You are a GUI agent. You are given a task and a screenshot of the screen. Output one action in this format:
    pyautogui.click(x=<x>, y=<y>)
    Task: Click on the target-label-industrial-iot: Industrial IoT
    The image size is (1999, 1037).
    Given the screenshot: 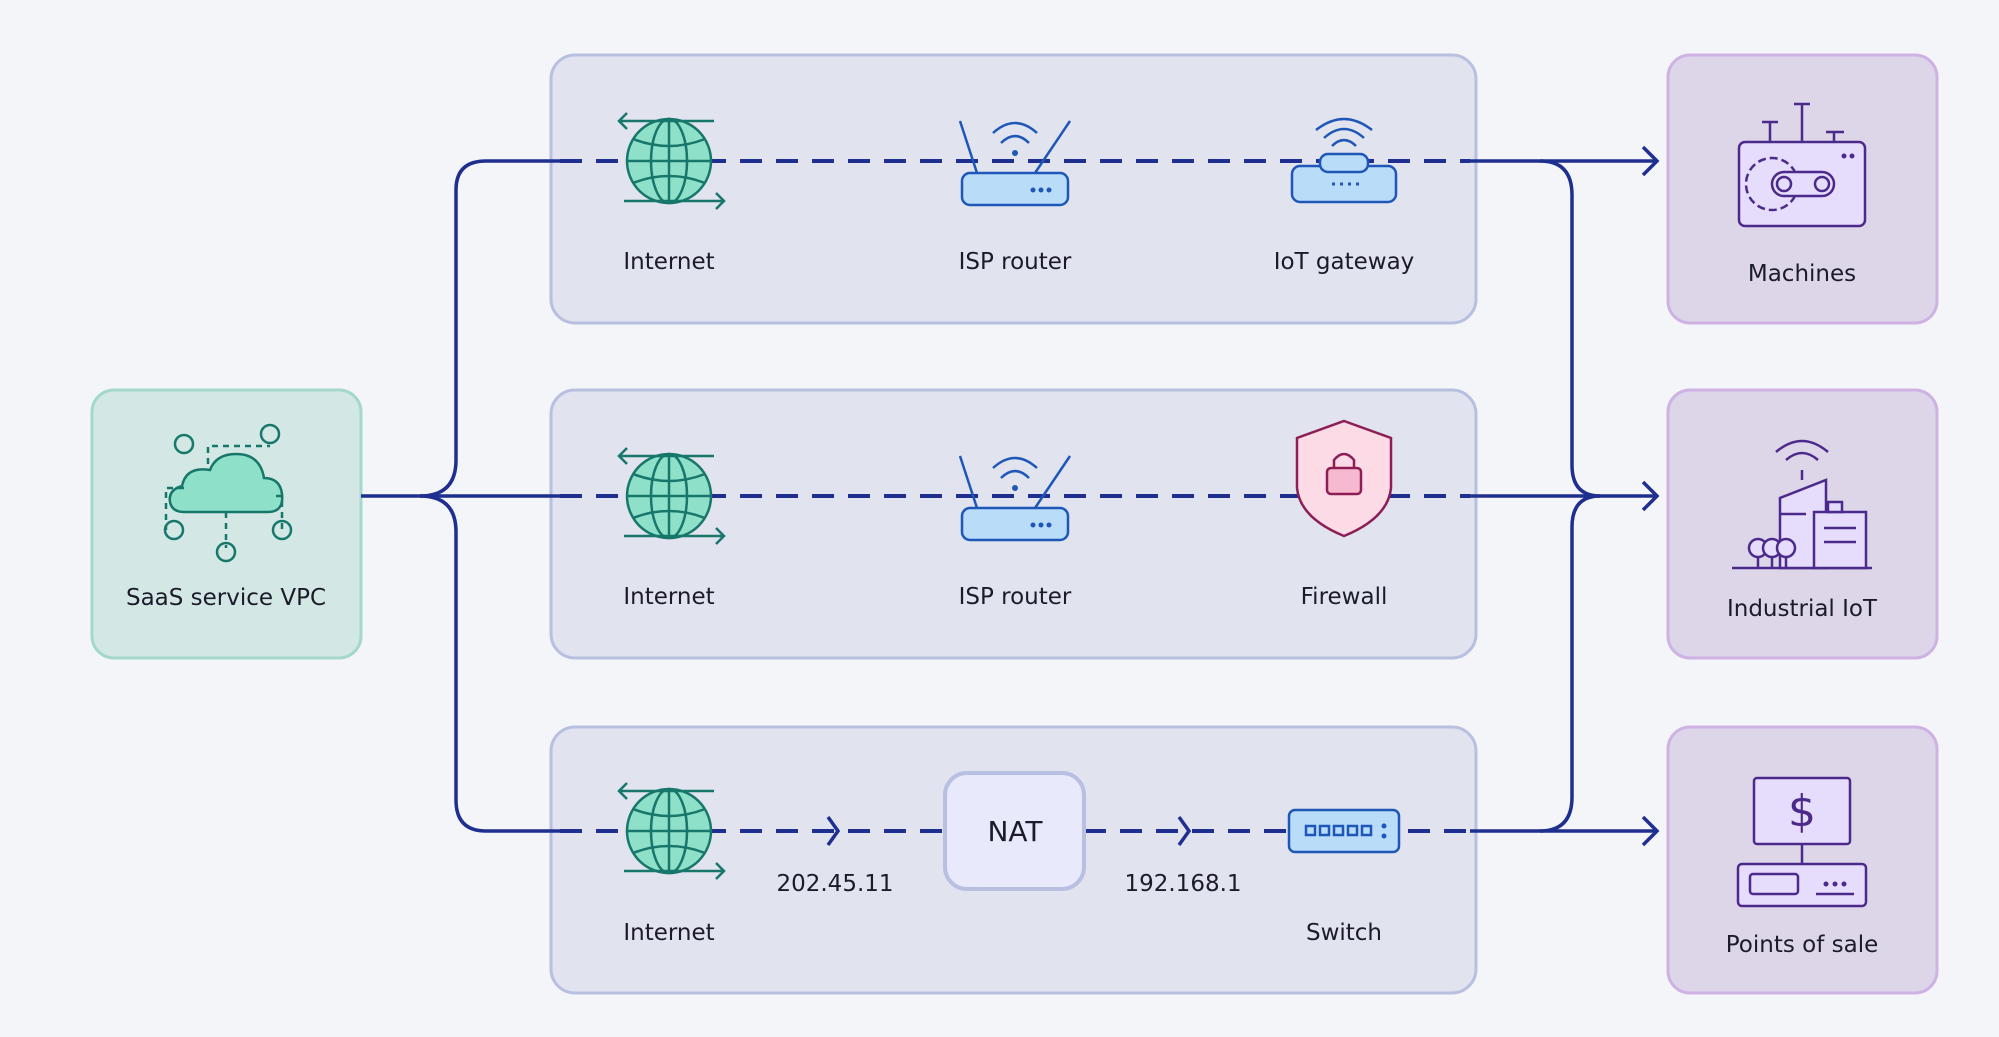 What is the action you would take?
    pyautogui.click(x=1802, y=609)
    